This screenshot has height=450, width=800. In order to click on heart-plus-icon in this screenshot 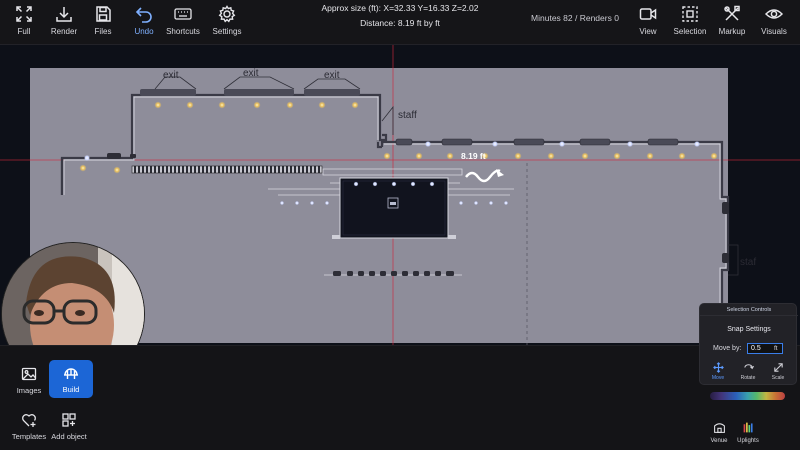, I will do `click(29, 420)`.